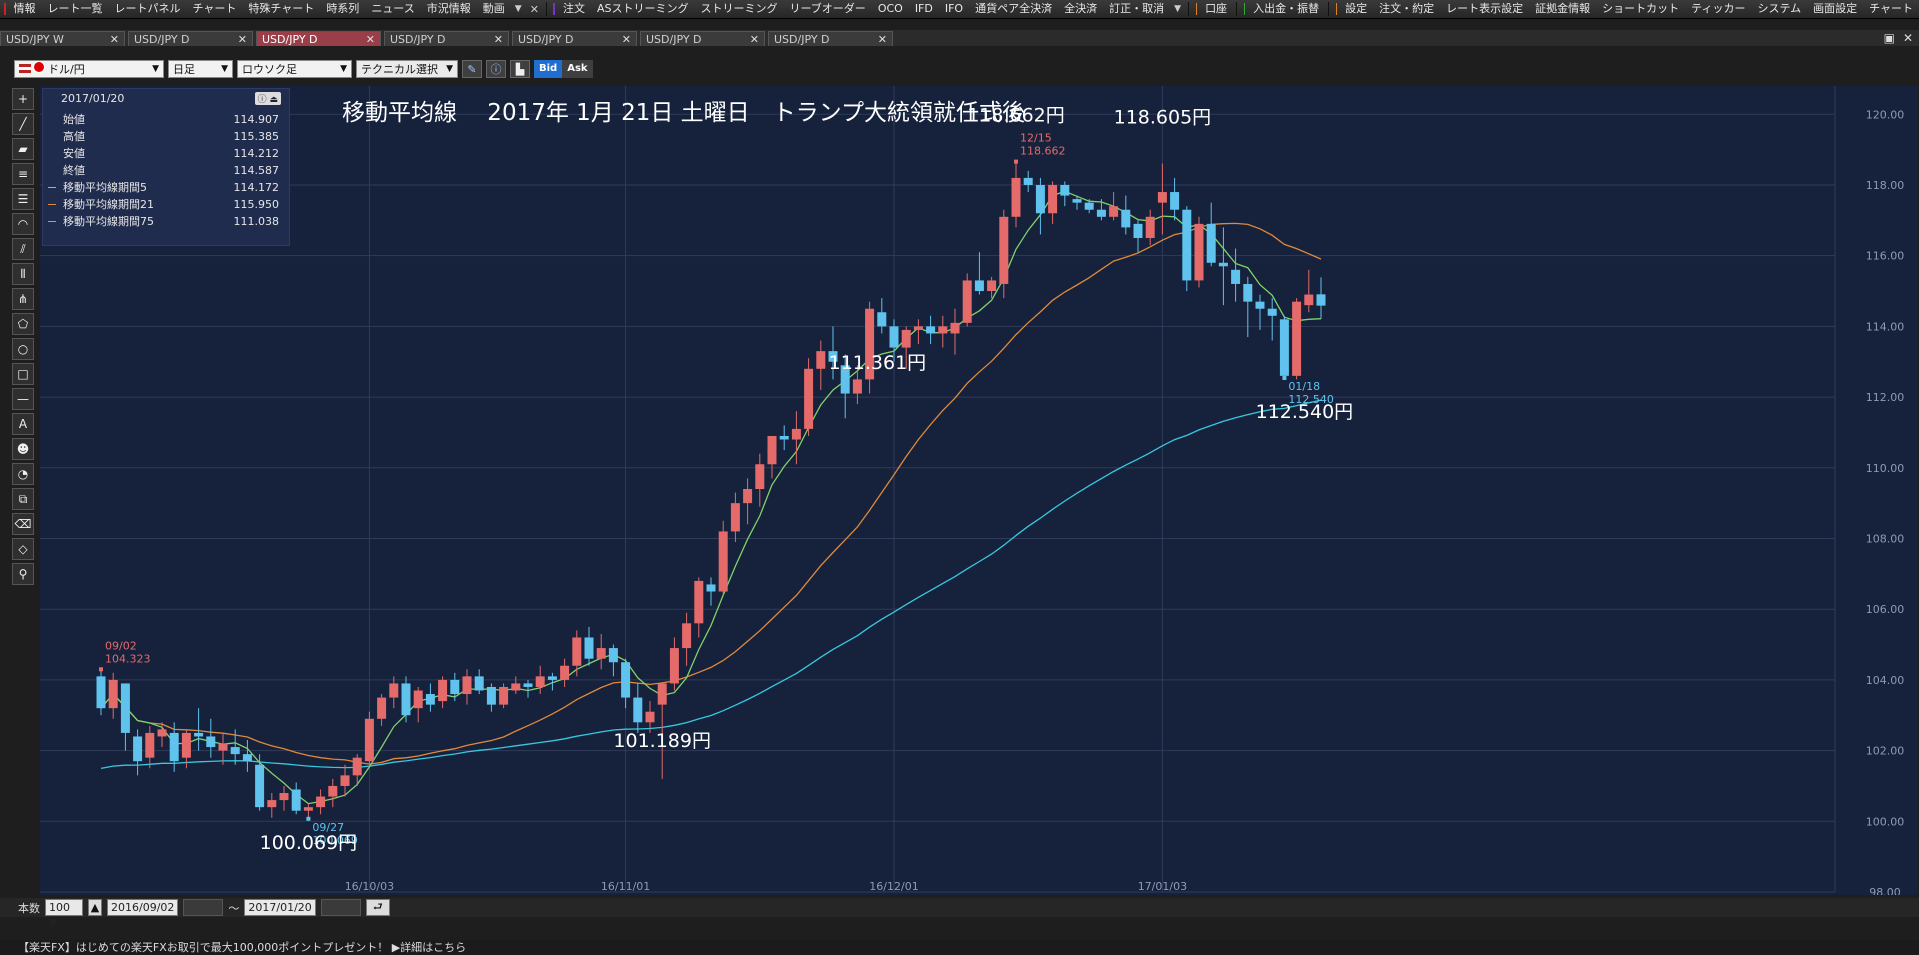 The image size is (1919, 955). What do you see at coordinates (23, 224) in the screenshot?
I see `arc-icon: ◠` at bounding box center [23, 224].